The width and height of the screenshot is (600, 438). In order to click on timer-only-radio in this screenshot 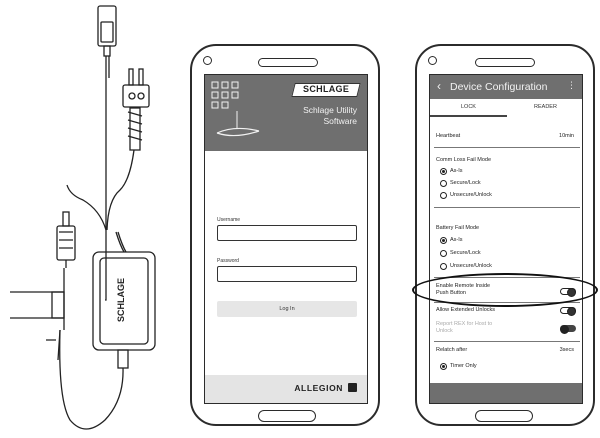, I will do `click(443, 366)`.